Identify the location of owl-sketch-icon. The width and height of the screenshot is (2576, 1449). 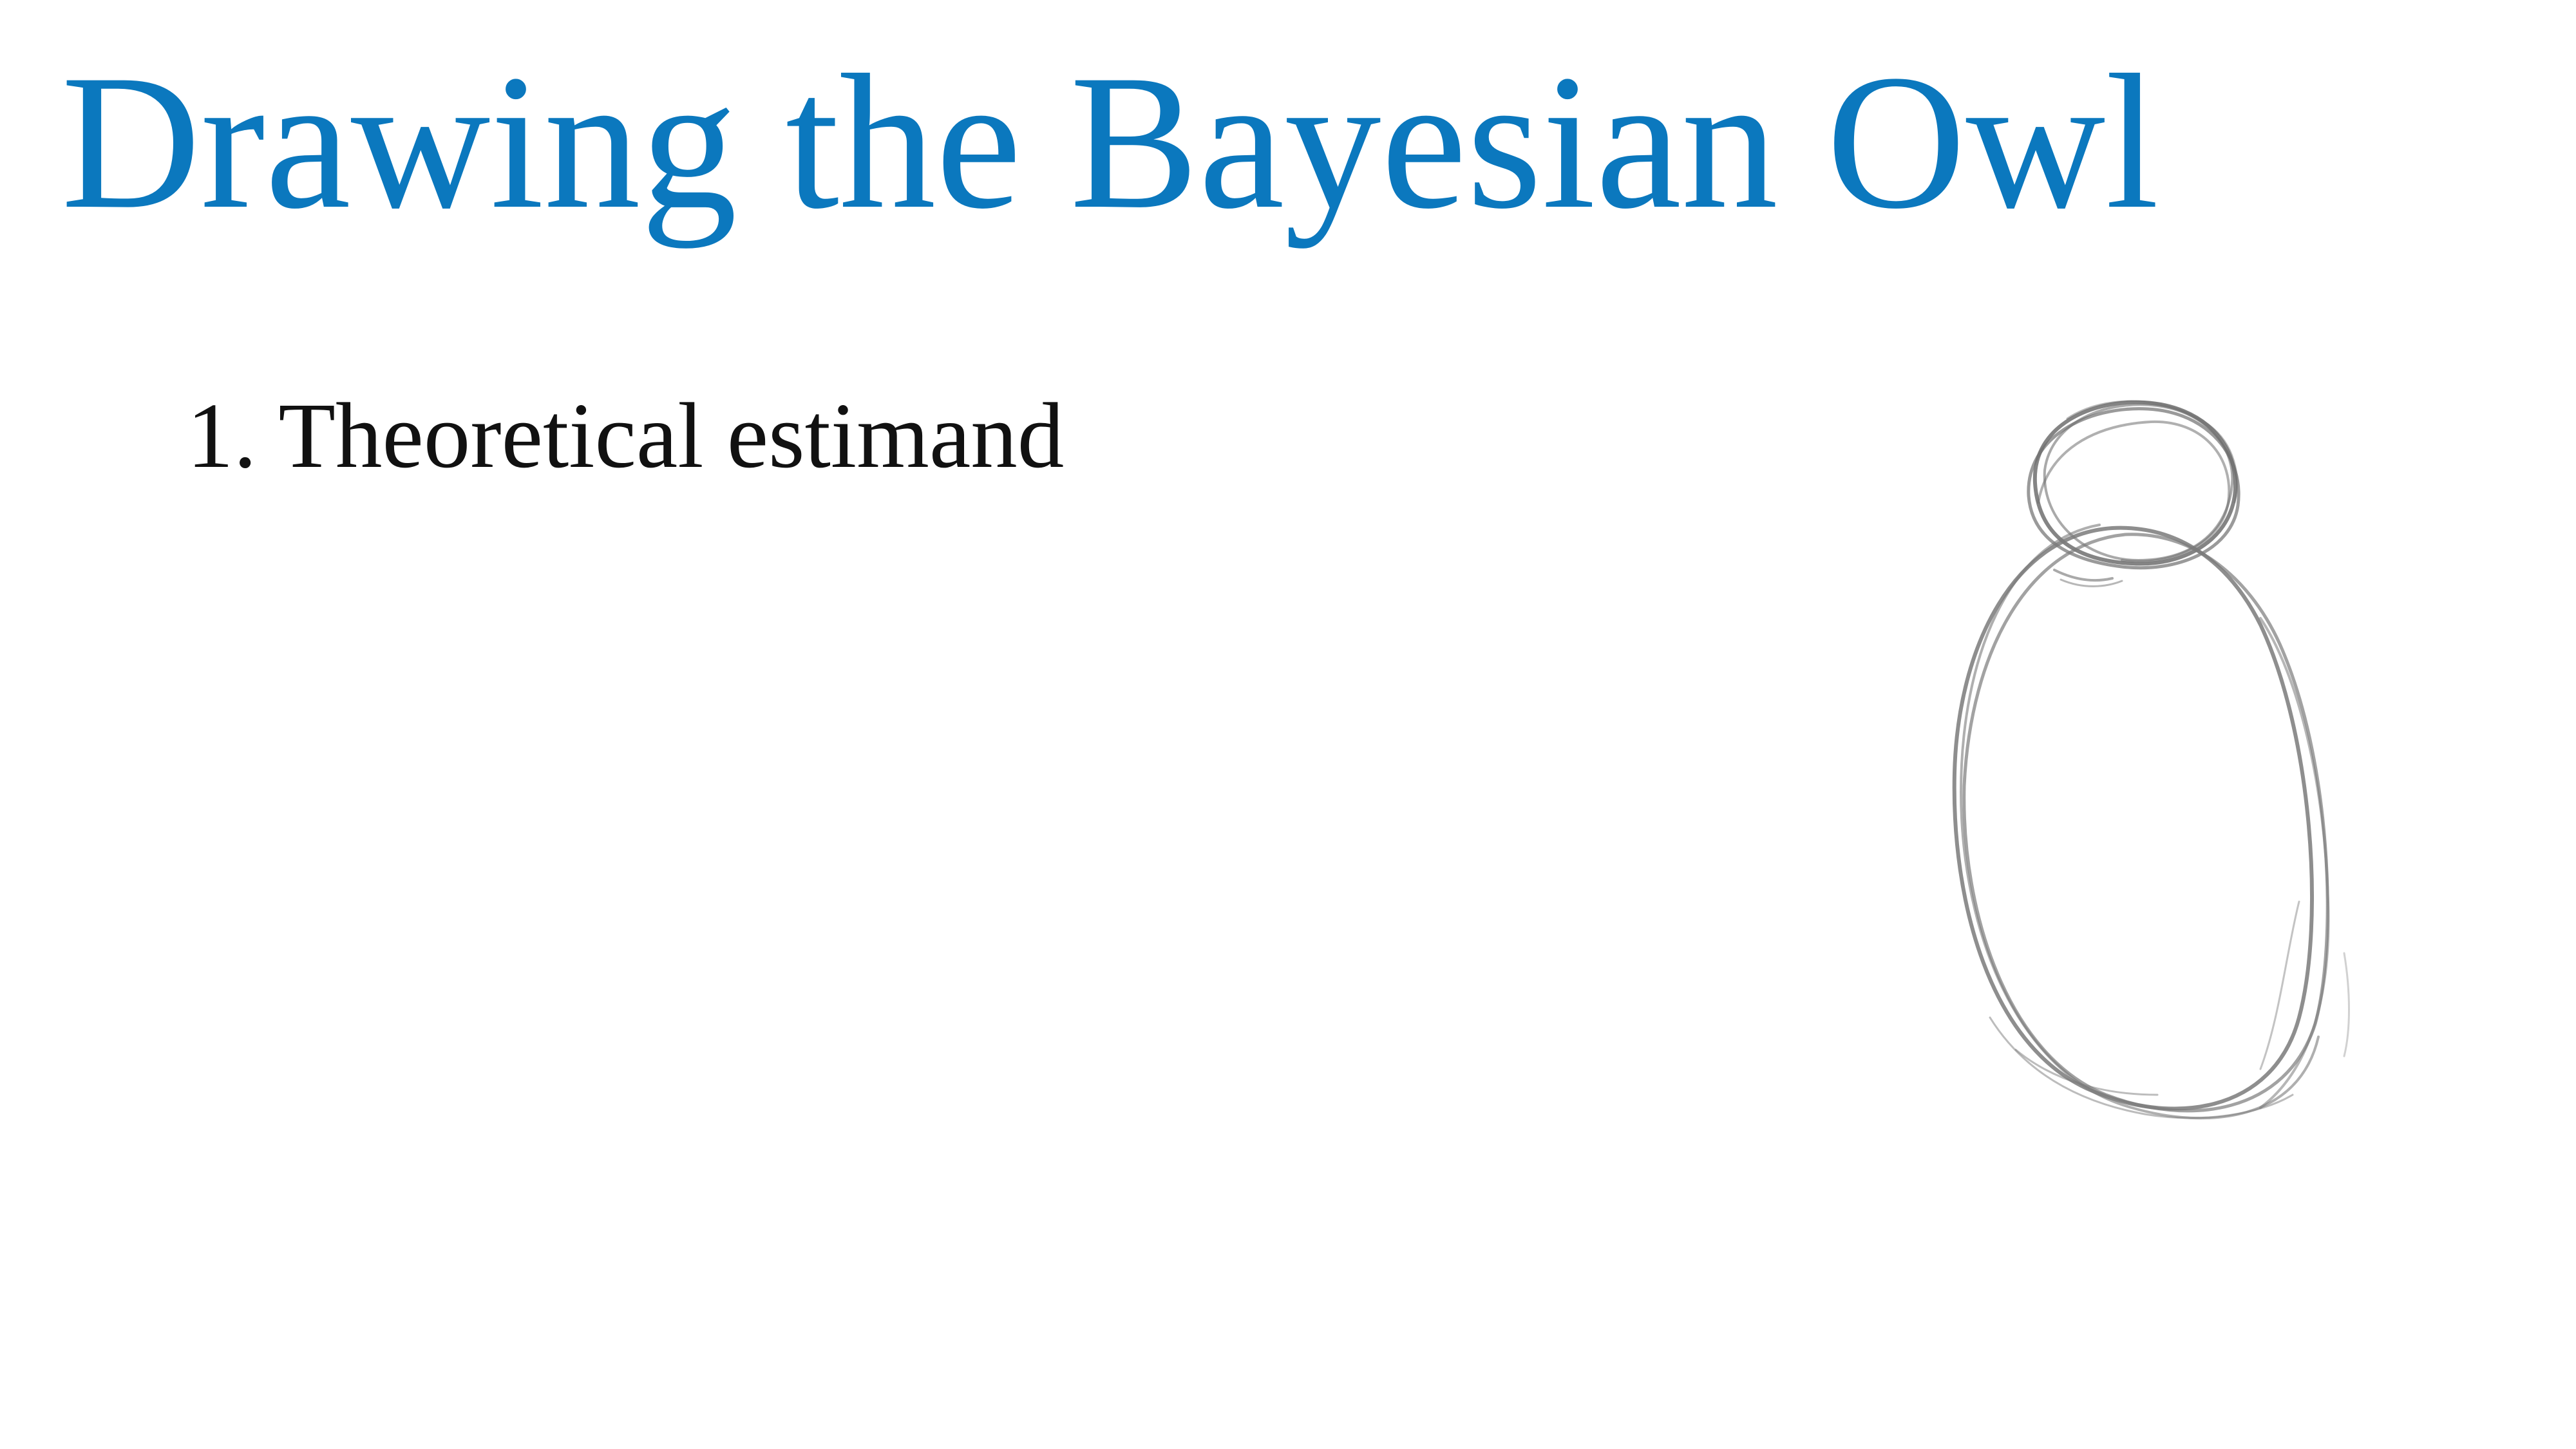
(2151, 760).